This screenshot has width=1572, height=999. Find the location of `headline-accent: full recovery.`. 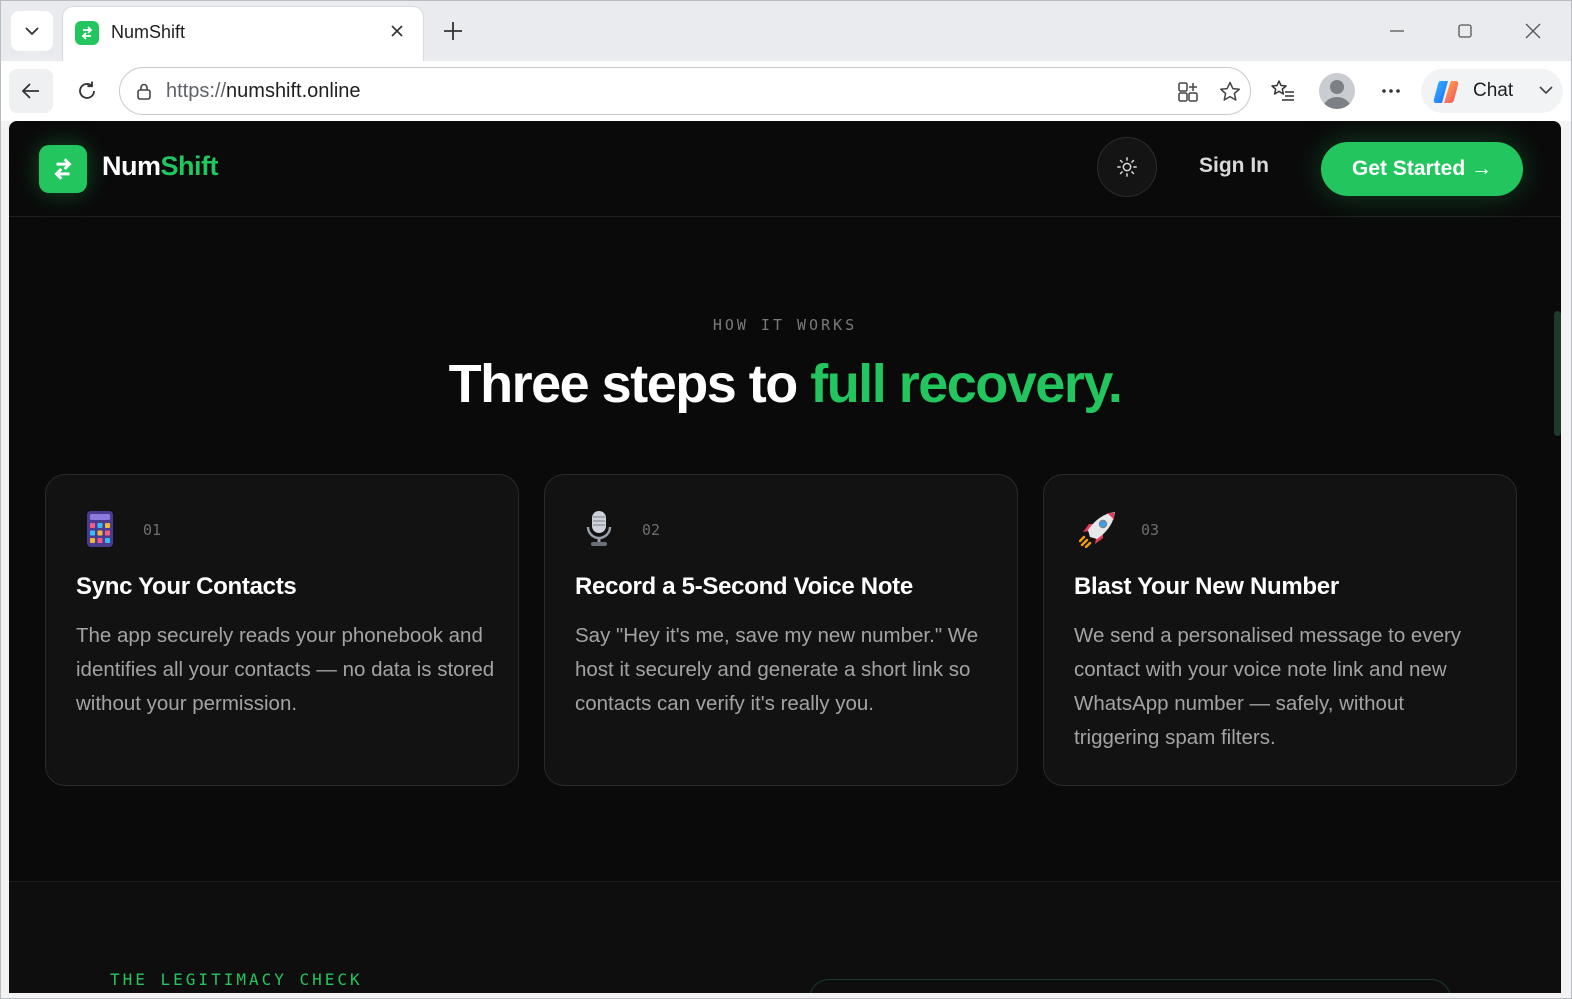

headline-accent: full recovery. is located at coordinates (966, 384).